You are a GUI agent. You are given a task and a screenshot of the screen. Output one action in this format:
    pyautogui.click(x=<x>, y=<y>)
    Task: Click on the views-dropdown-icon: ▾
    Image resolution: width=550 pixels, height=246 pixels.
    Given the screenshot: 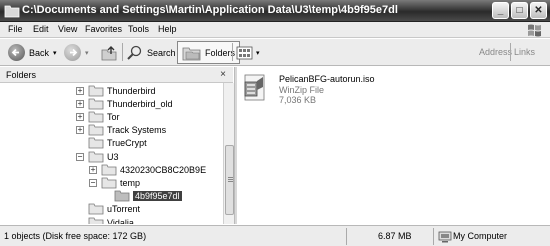 What is the action you would take?
    pyautogui.click(x=258, y=53)
    